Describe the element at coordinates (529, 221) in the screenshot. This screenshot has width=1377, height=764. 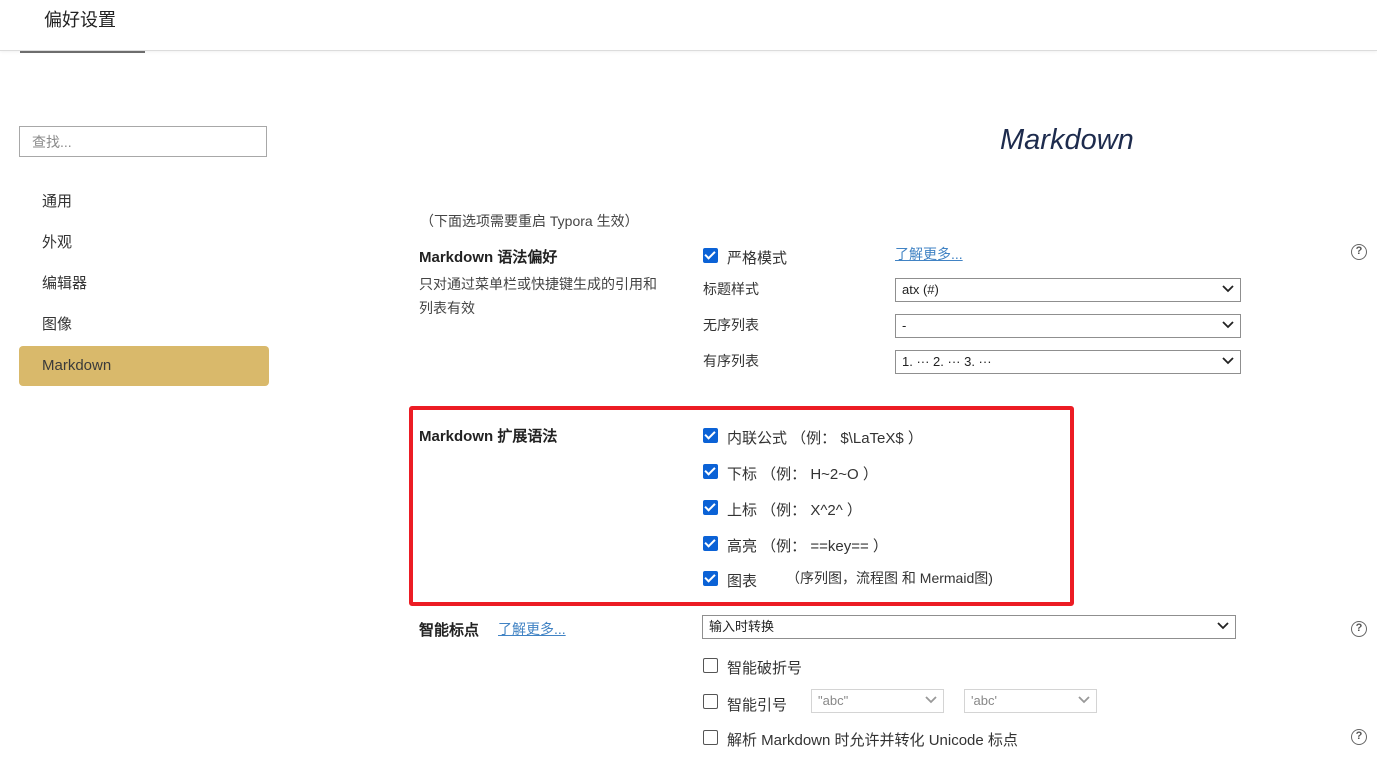
I see `restart-note: （下面选项需要重启 Typora 生效）` at that location.